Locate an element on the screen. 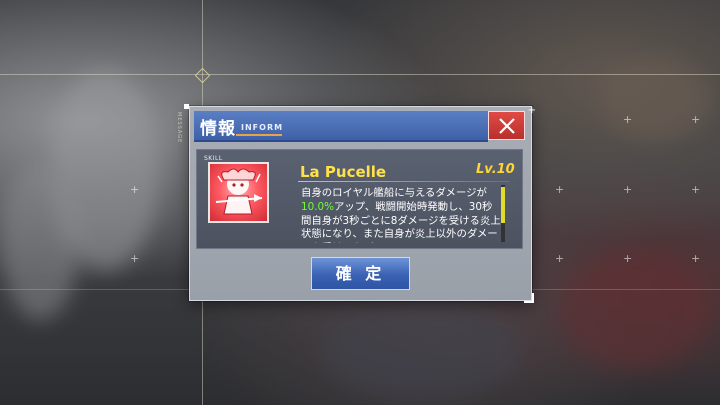 The image size is (720, 405). skill-description-highlight: 10.0% is located at coordinates (318, 206).